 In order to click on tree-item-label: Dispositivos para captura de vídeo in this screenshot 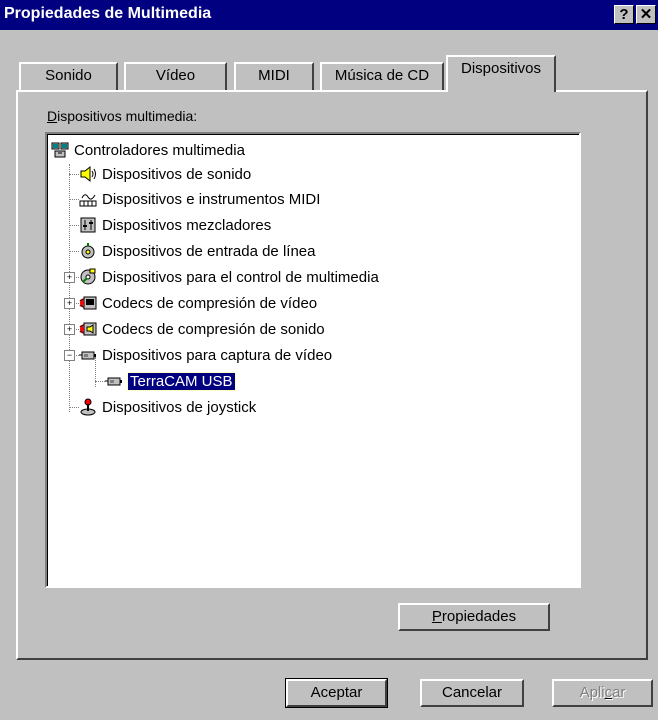, I will do `click(217, 355)`.